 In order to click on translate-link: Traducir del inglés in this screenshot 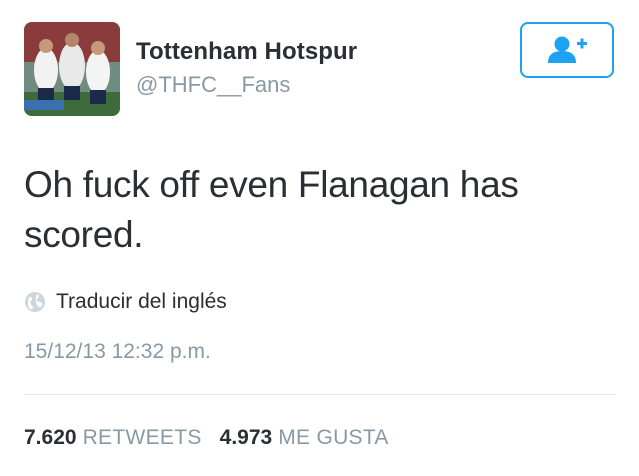, I will do `click(125, 302)`.